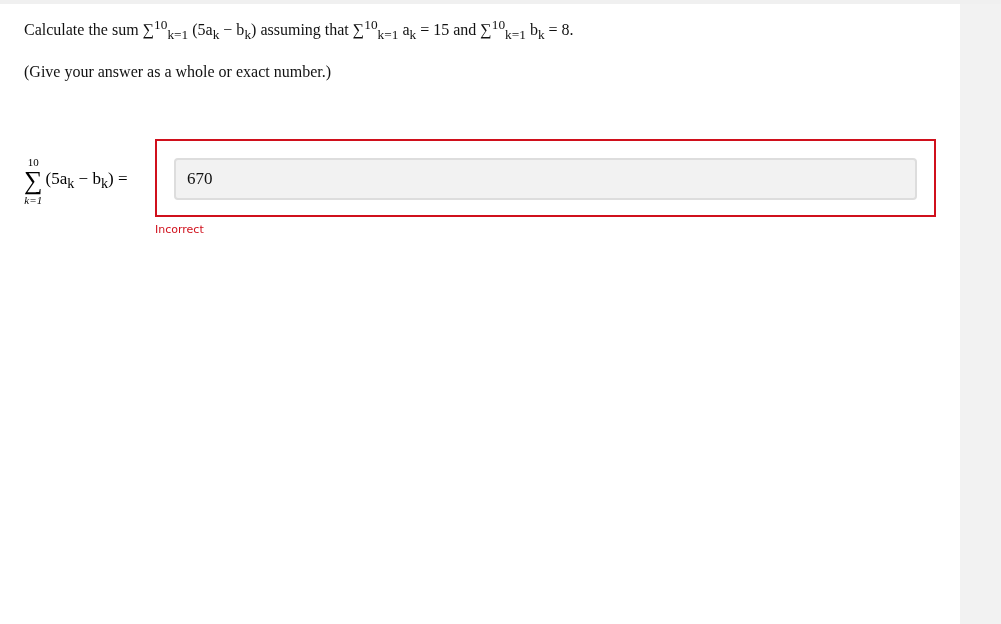 The width and height of the screenshot is (1001, 624). Describe the element at coordinates (33, 180) in the screenshot. I see `sum-symbol: ∑` at that location.